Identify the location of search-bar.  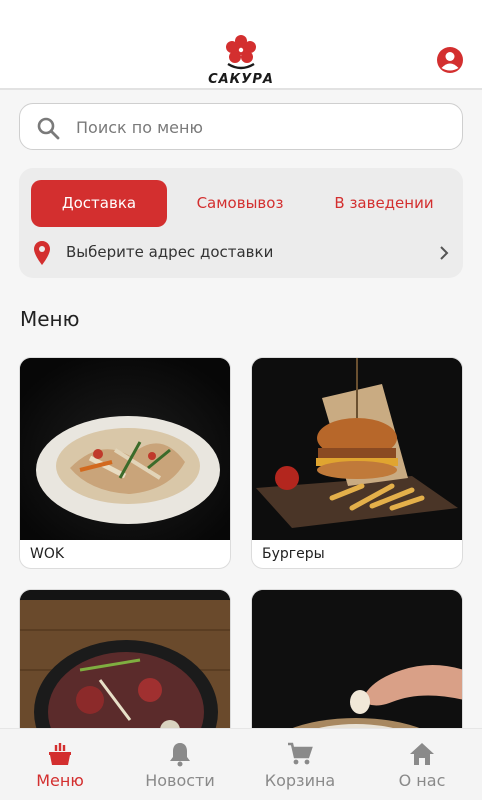
(241, 126).